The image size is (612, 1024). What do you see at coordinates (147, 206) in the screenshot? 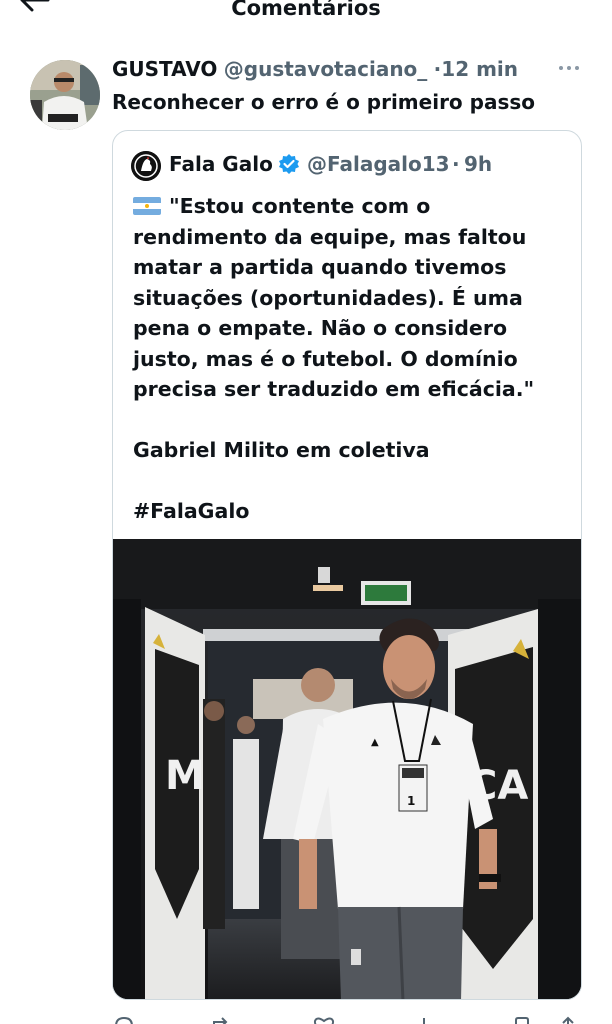
I see `argentina-flag-icon` at bounding box center [147, 206].